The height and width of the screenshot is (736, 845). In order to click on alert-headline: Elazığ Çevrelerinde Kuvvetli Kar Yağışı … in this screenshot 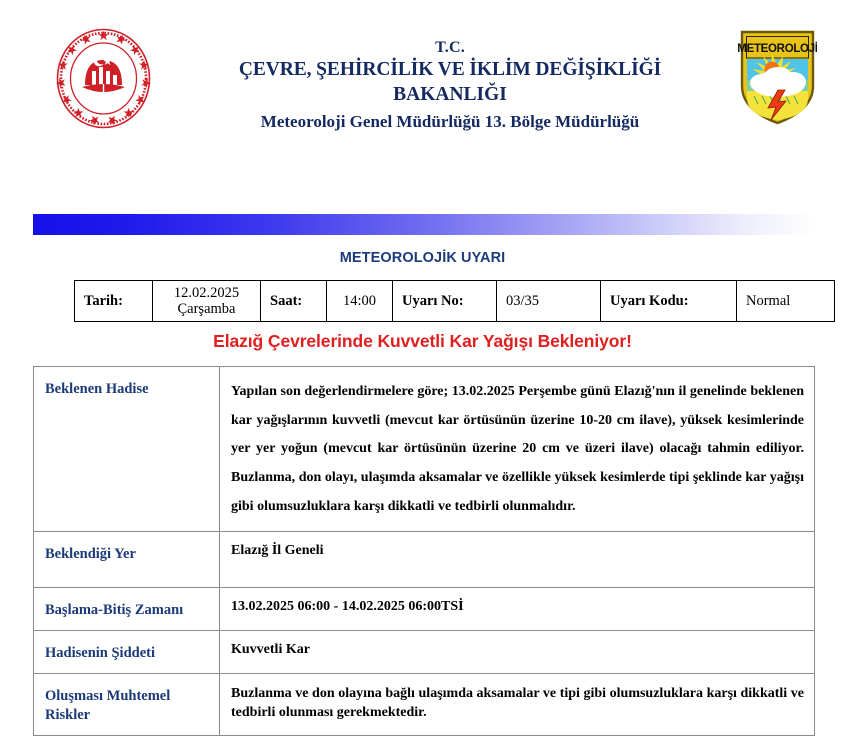, I will do `click(422, 341)`.